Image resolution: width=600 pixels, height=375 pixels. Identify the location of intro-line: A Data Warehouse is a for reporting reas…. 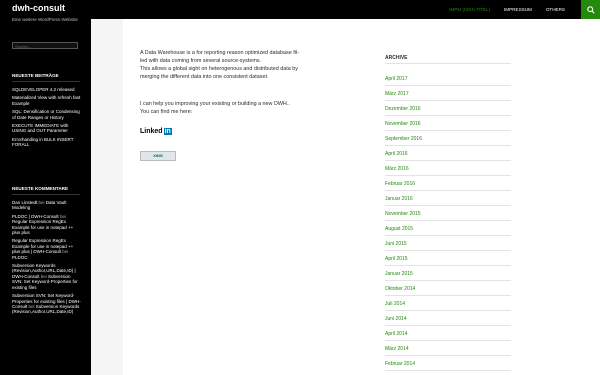
(219, 53).